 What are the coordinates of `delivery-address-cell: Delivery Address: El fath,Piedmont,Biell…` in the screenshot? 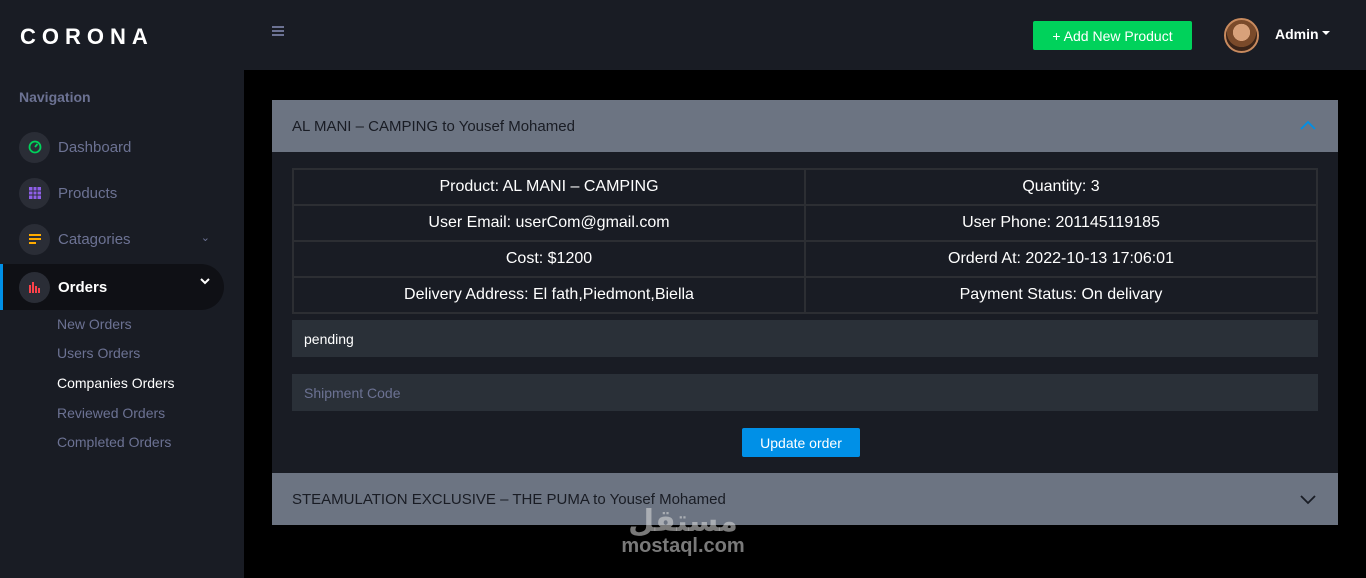 It's located at (549, 295).